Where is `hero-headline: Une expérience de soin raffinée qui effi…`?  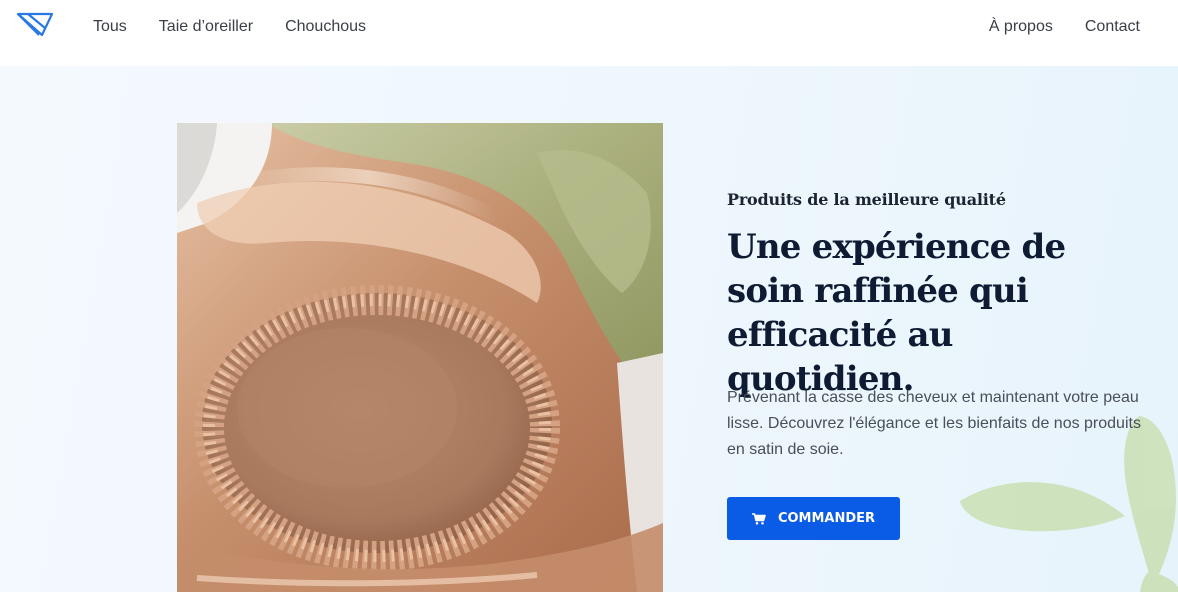 hero-headline: Une expérience de soin raffinée qui effi… is located at coordinates (896, 313).